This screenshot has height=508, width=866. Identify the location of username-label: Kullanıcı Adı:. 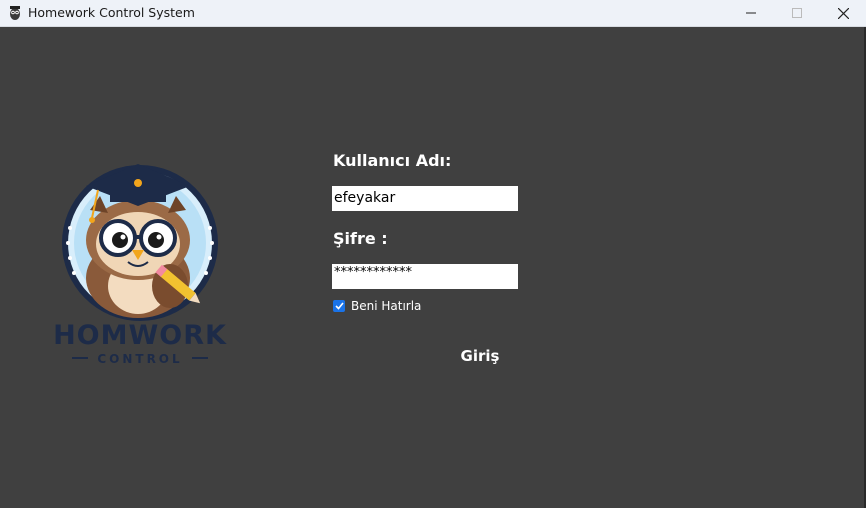
(392, 160).